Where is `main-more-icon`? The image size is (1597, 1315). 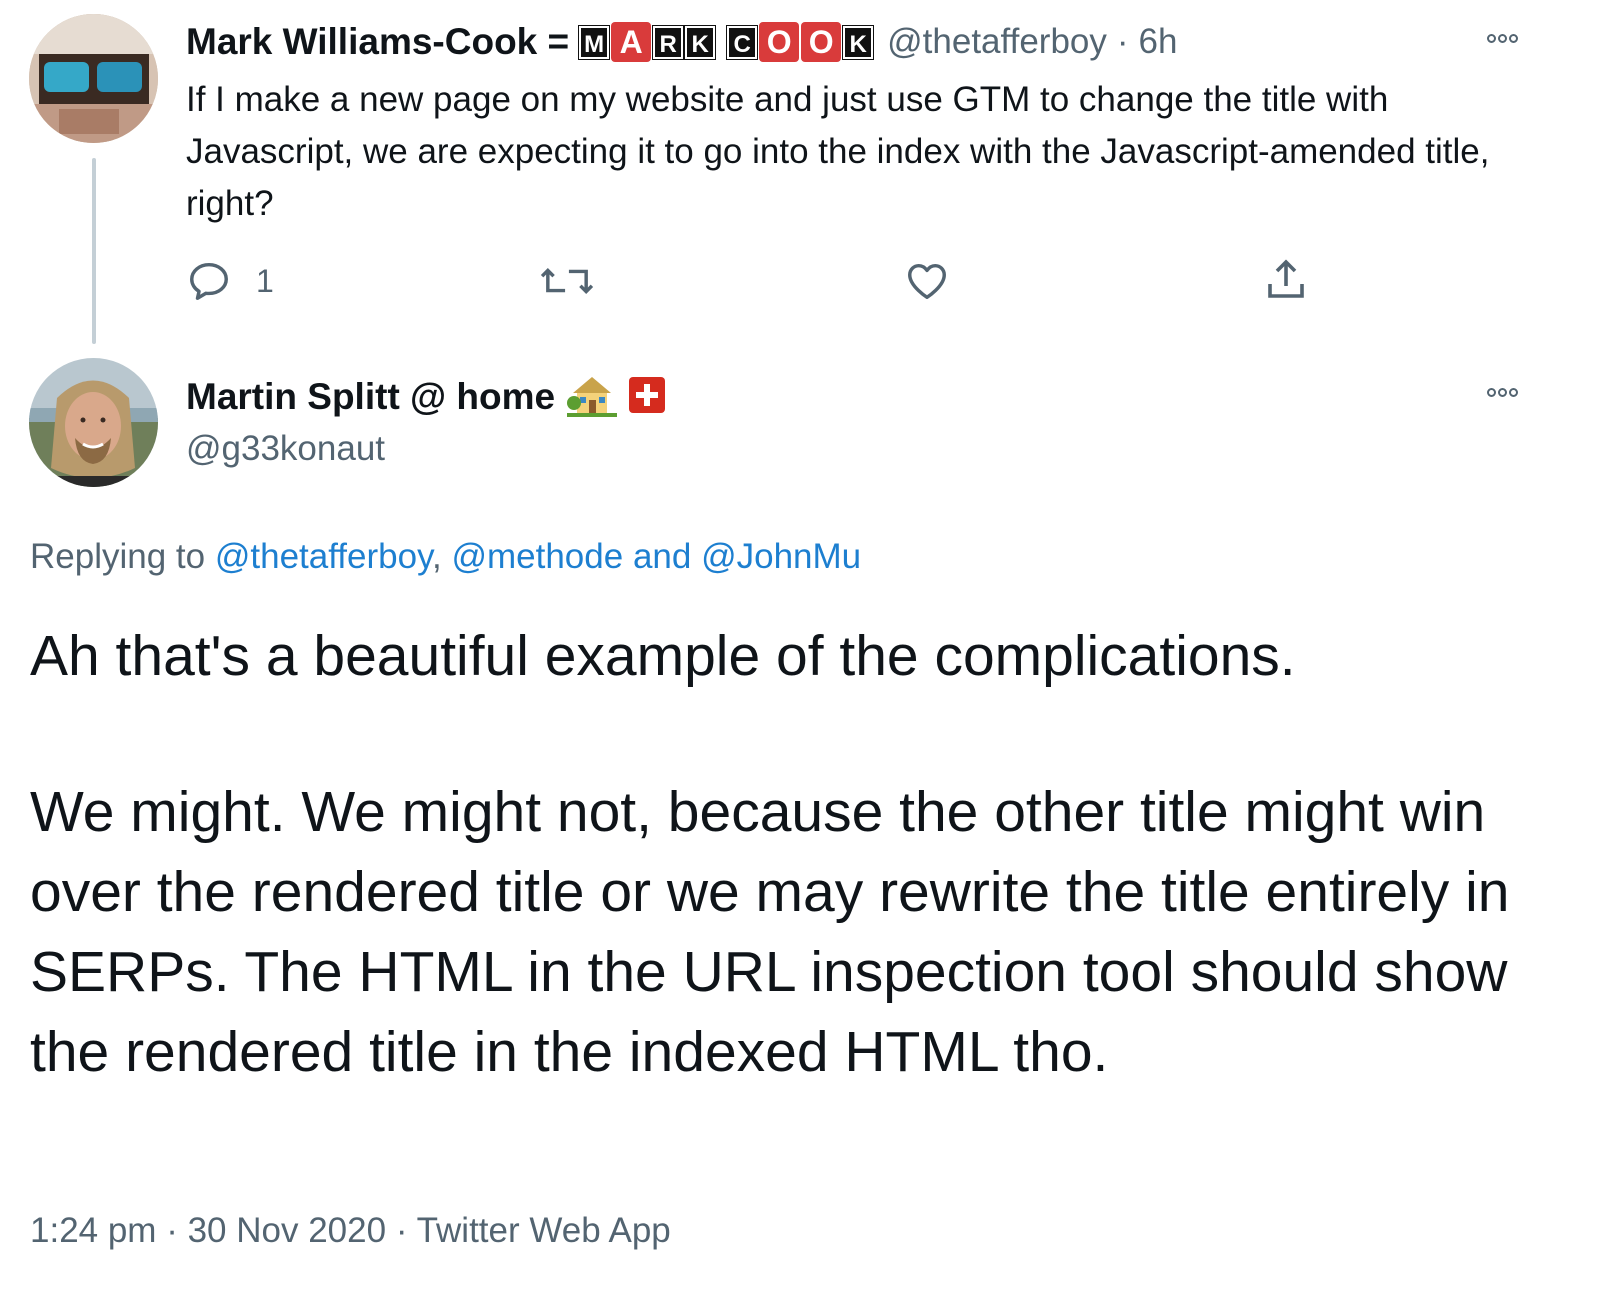
main-more-icon is located at coordinates (1511, 394).